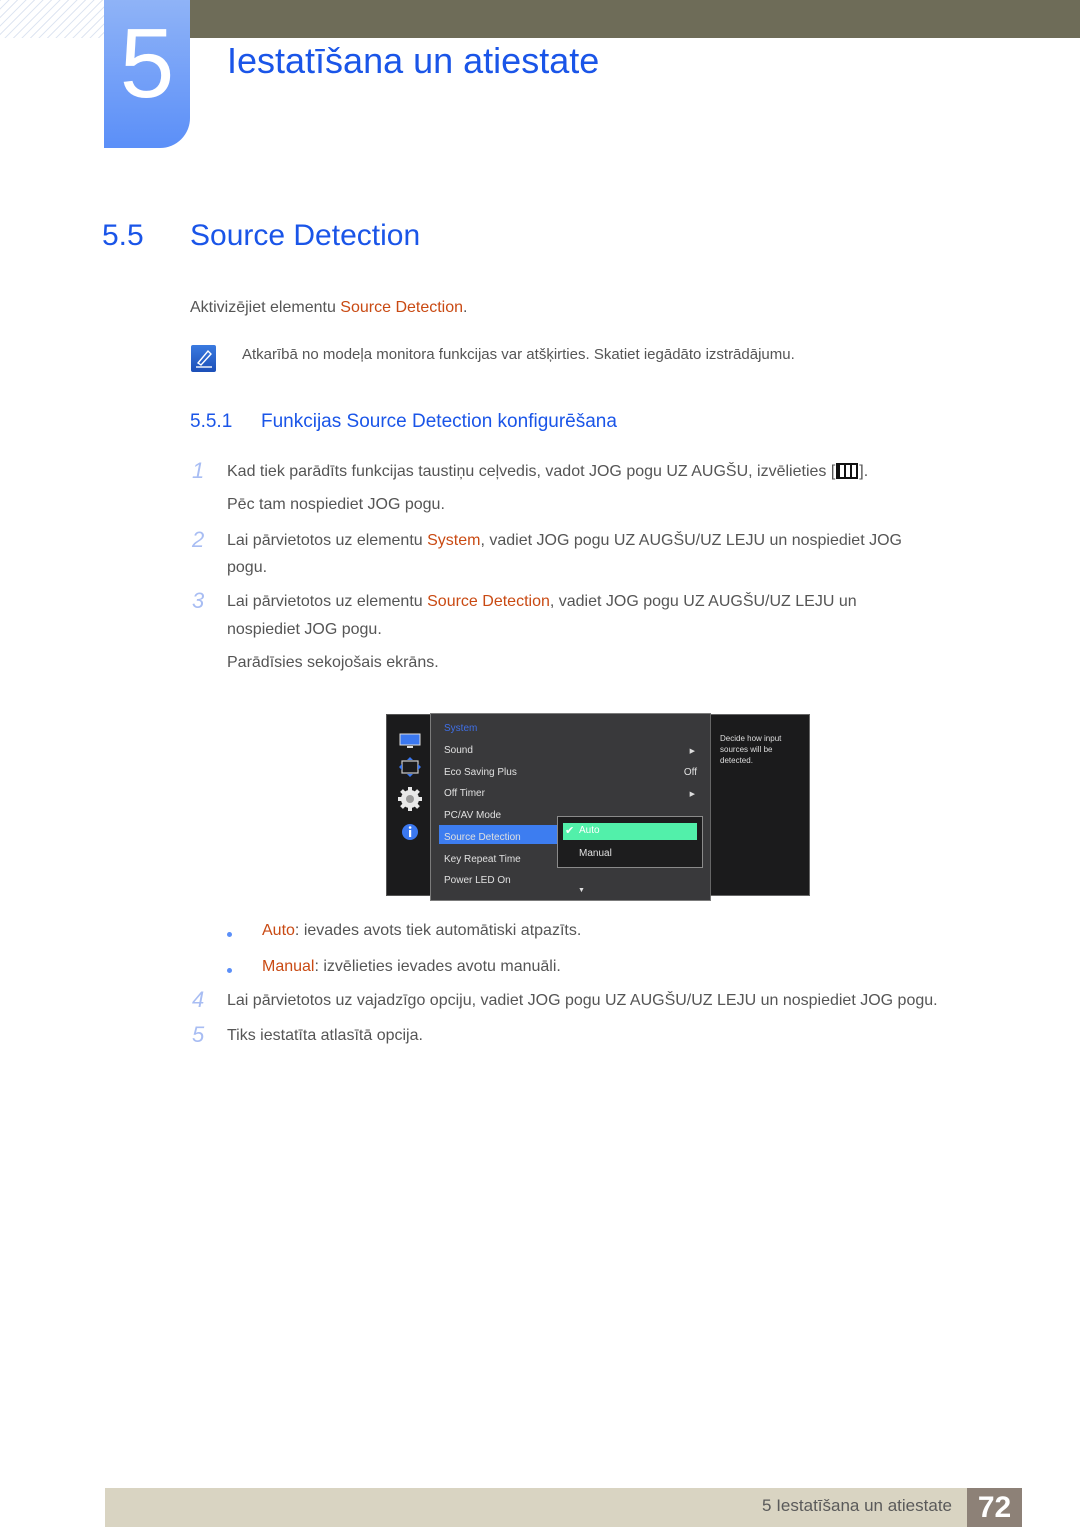 The width and height of the screenshot is (1080, 1527). What do you see at coordinates (333, 662) in the screenshot?
I see `step-3-line-3: Parādīsies sekojošais ekrāns.` at bounding box center [333, 662].